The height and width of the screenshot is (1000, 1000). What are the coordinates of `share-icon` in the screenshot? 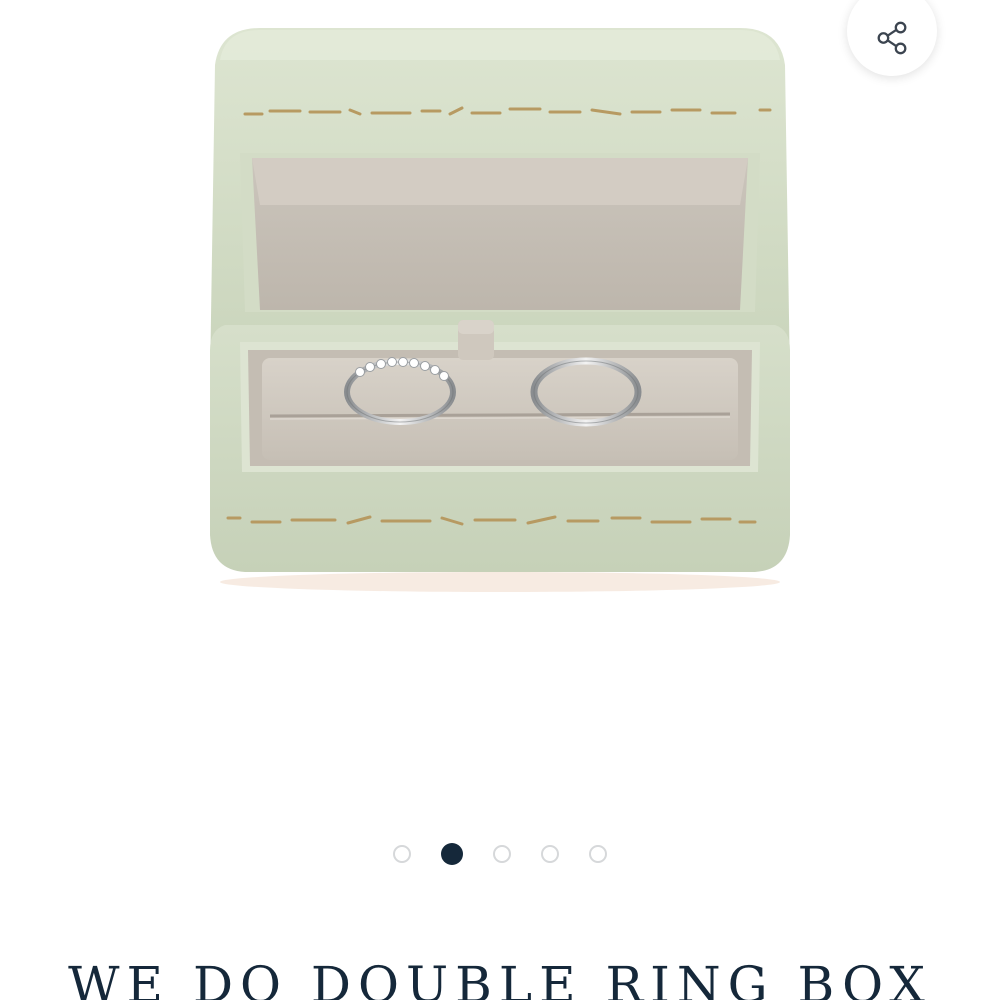 It's located at (892, 38).